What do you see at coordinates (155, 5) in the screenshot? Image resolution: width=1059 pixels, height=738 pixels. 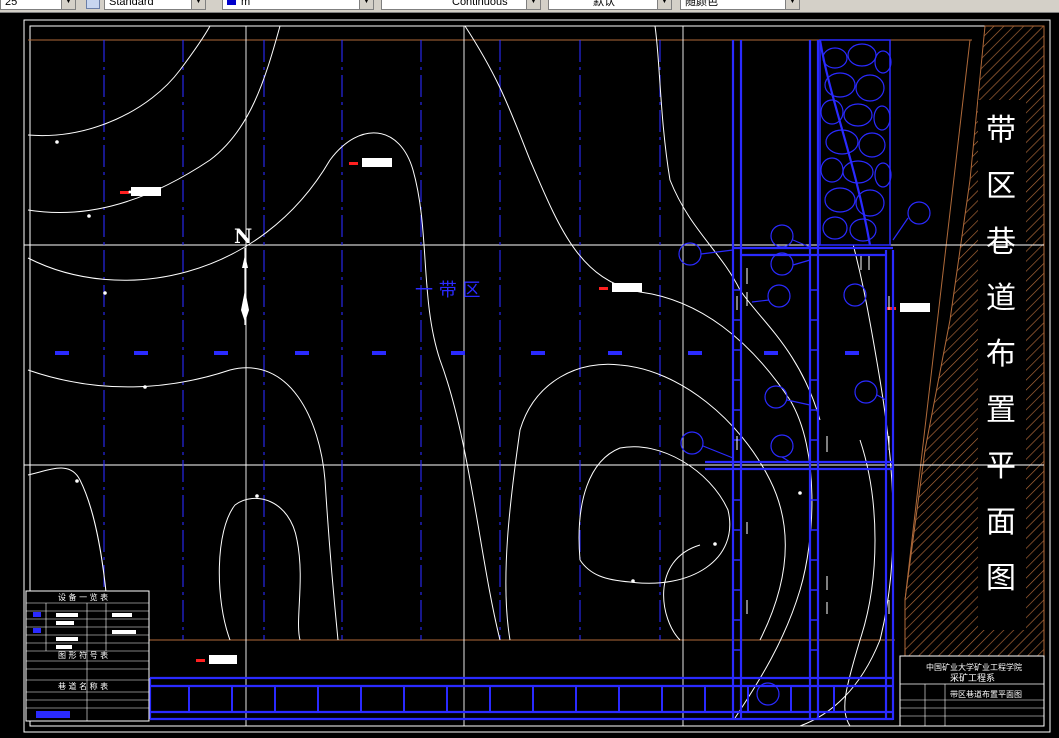 I see `text-style-combo: Standard ▼` at bounding box center [155, 5].